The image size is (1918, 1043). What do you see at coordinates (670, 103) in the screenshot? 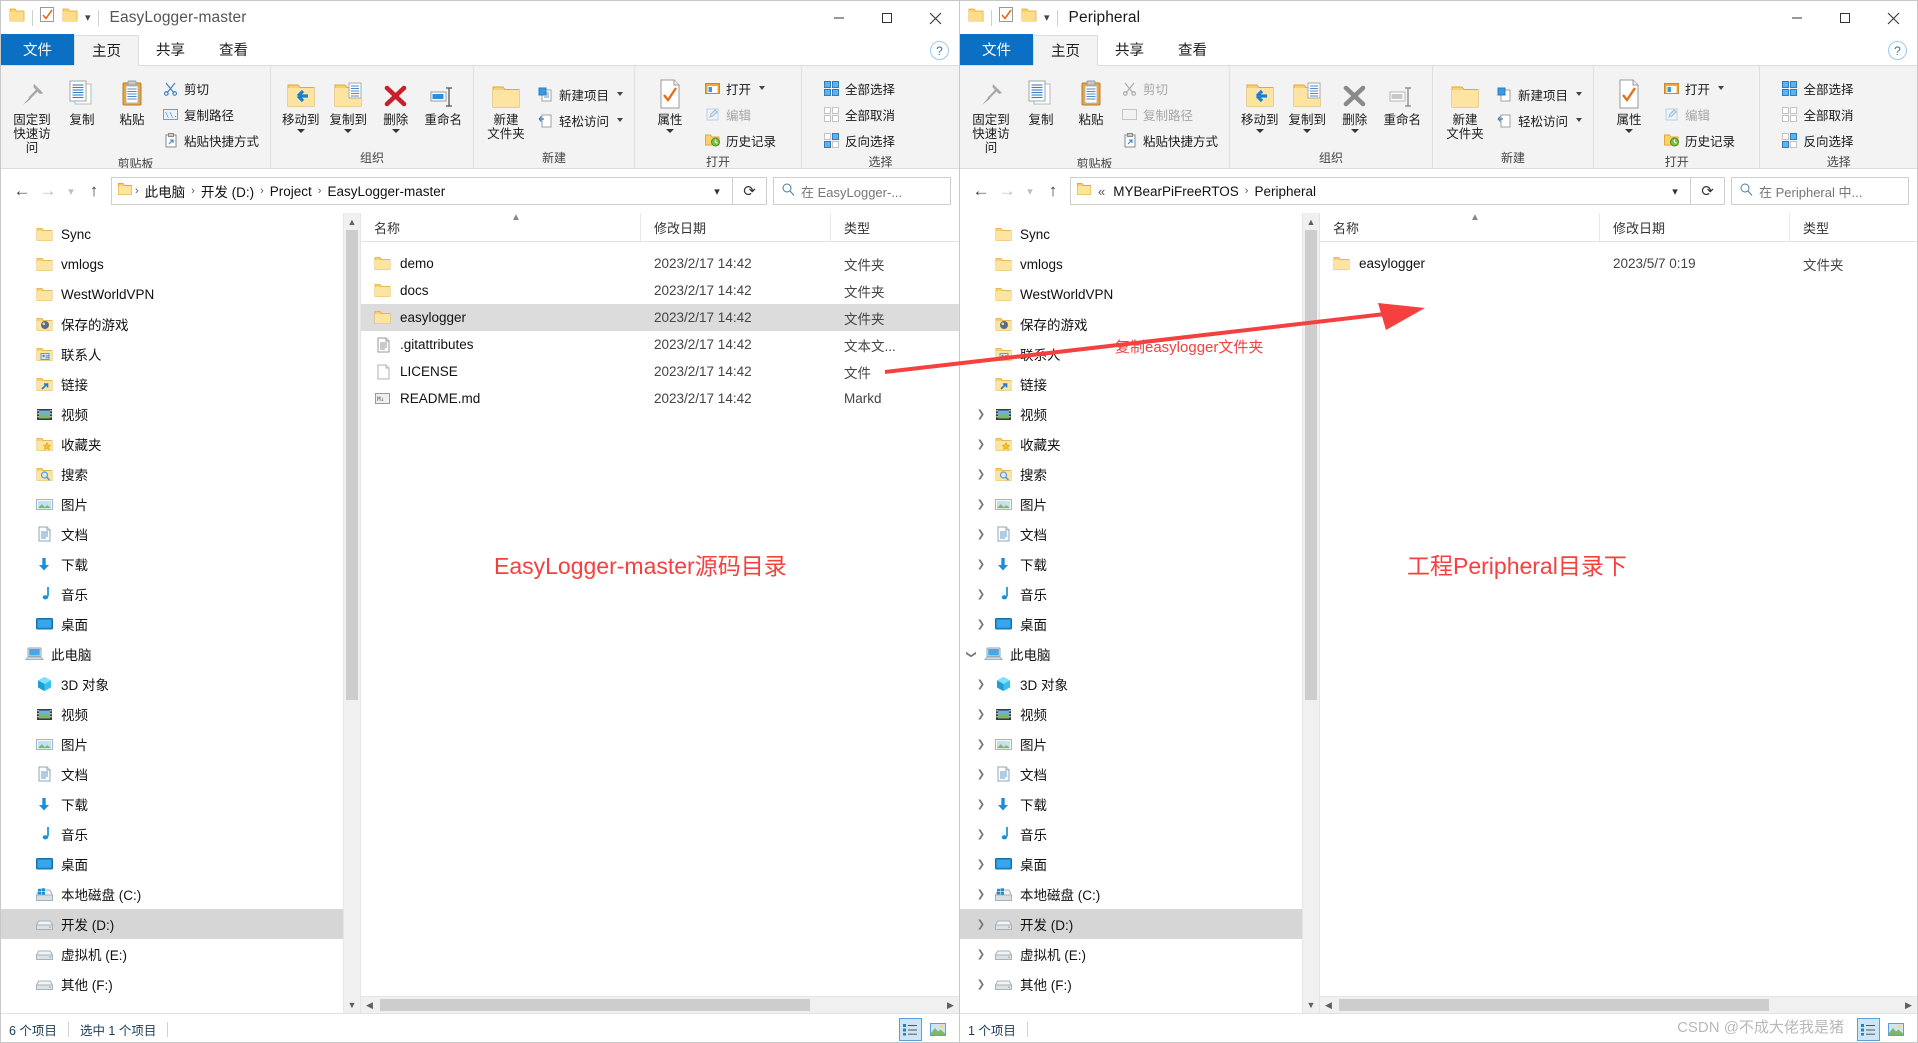
I see `properties-button: 属性` at bounding box center [670, 103].